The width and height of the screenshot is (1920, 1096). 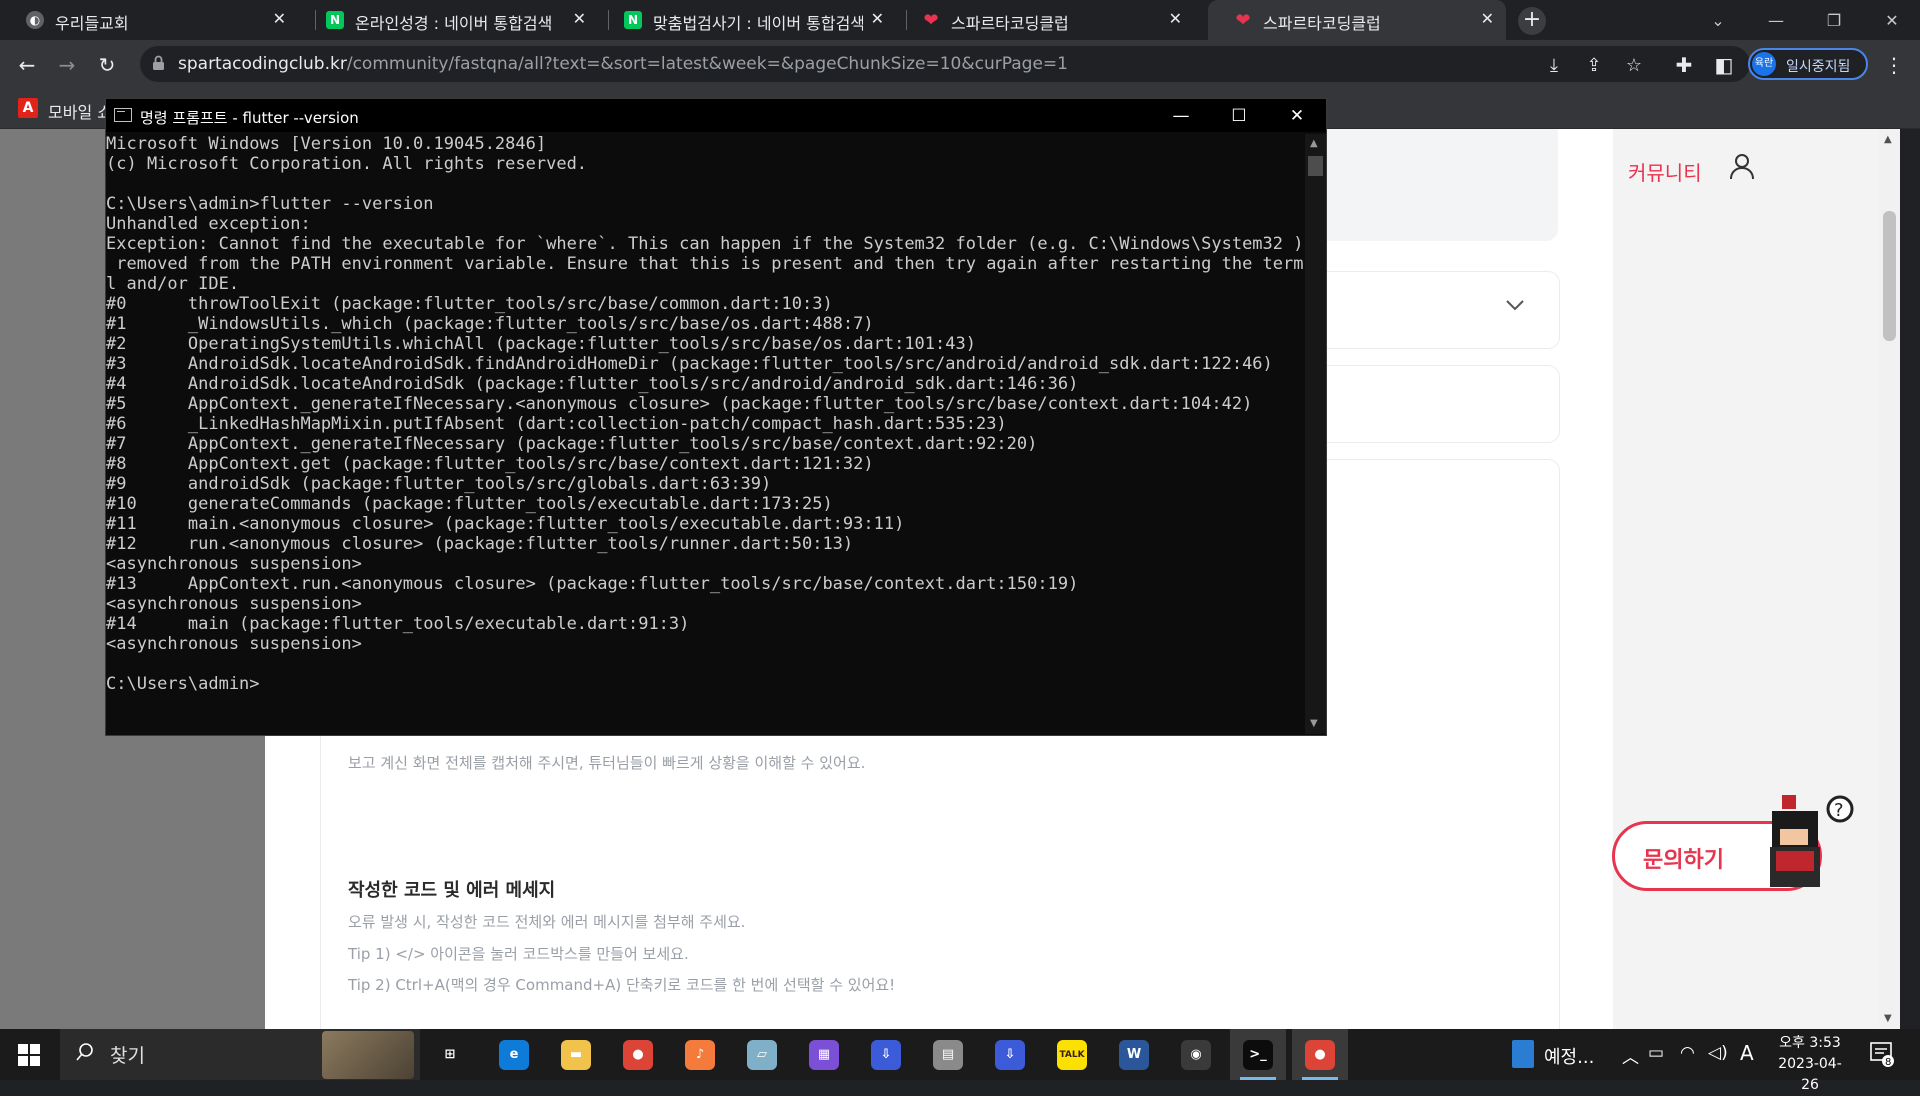 I want to click on reload-icon: ↻, so click(x=107, y=65).